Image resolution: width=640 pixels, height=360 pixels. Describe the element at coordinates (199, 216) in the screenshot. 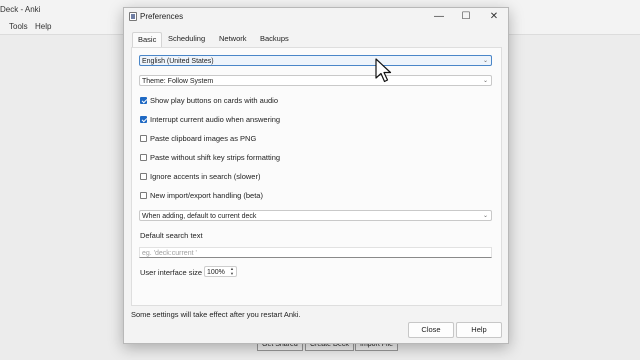

I see `default-deck-select-value: When adding, default to current deck` at that location.